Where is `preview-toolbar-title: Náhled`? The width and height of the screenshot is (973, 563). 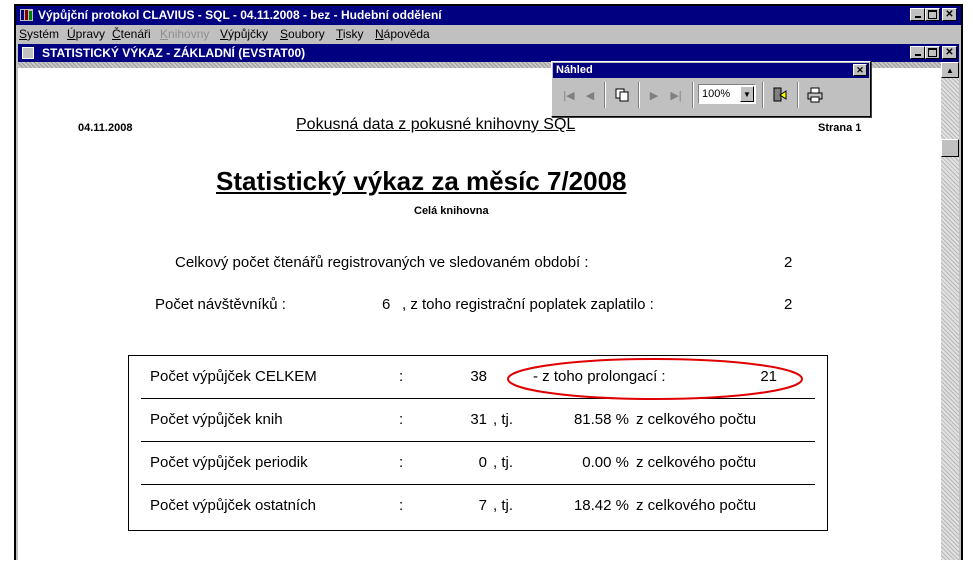 preview-toolbar-title: Náhled is located at coordinates (711, 70).